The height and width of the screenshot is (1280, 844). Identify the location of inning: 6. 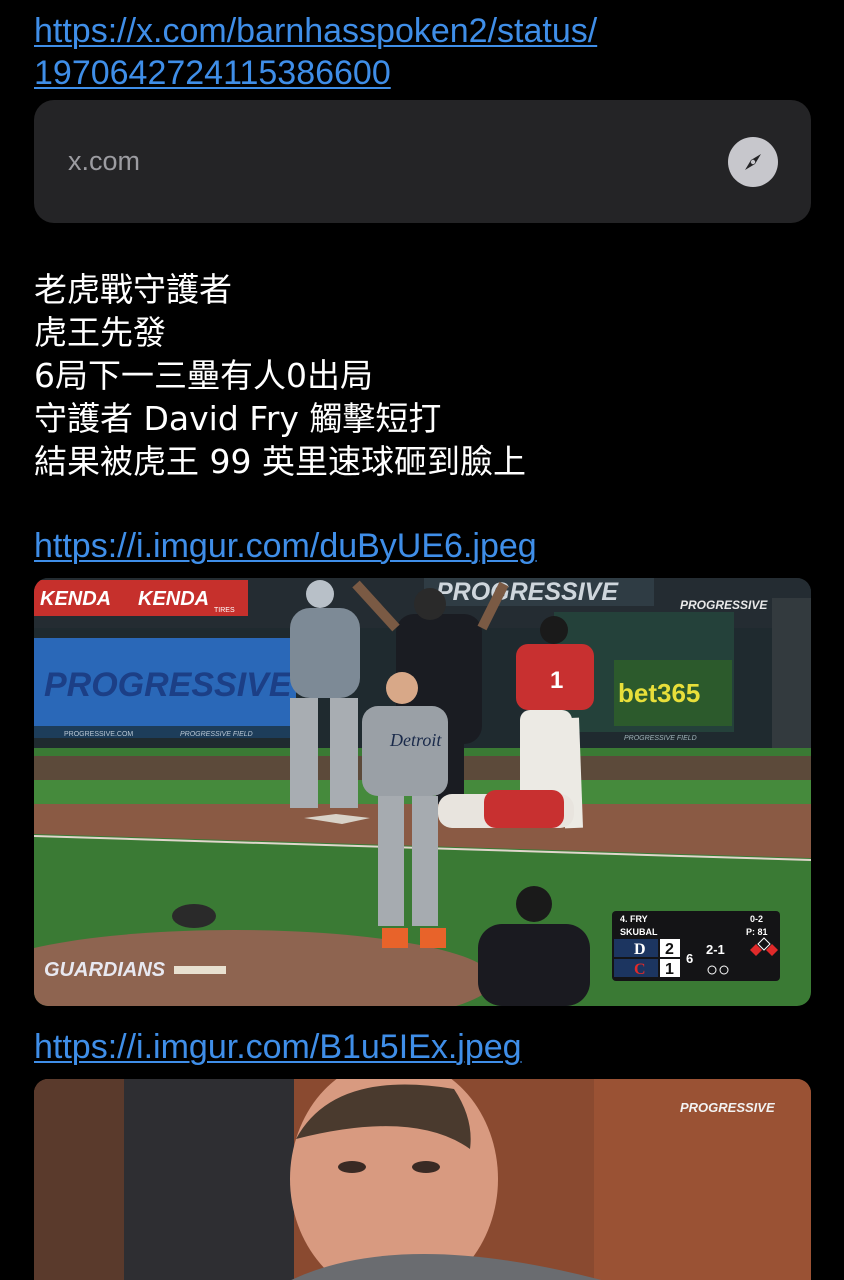
(689, 958).